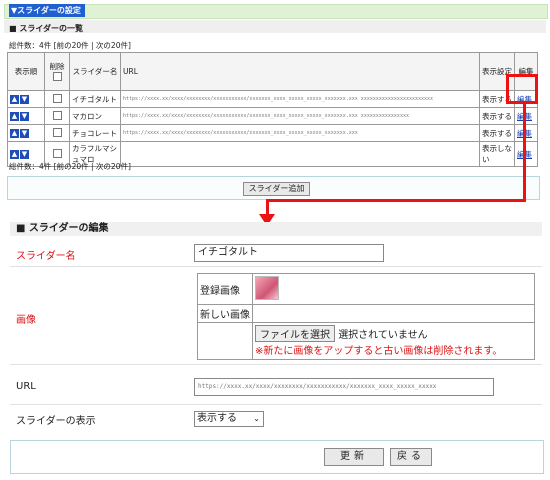 Image resolution: width=550 pixels, height=480 pixels. I want to click on pagination-text: 総件数：4件 [前の20件 | 次の20件], so click(70, 45).